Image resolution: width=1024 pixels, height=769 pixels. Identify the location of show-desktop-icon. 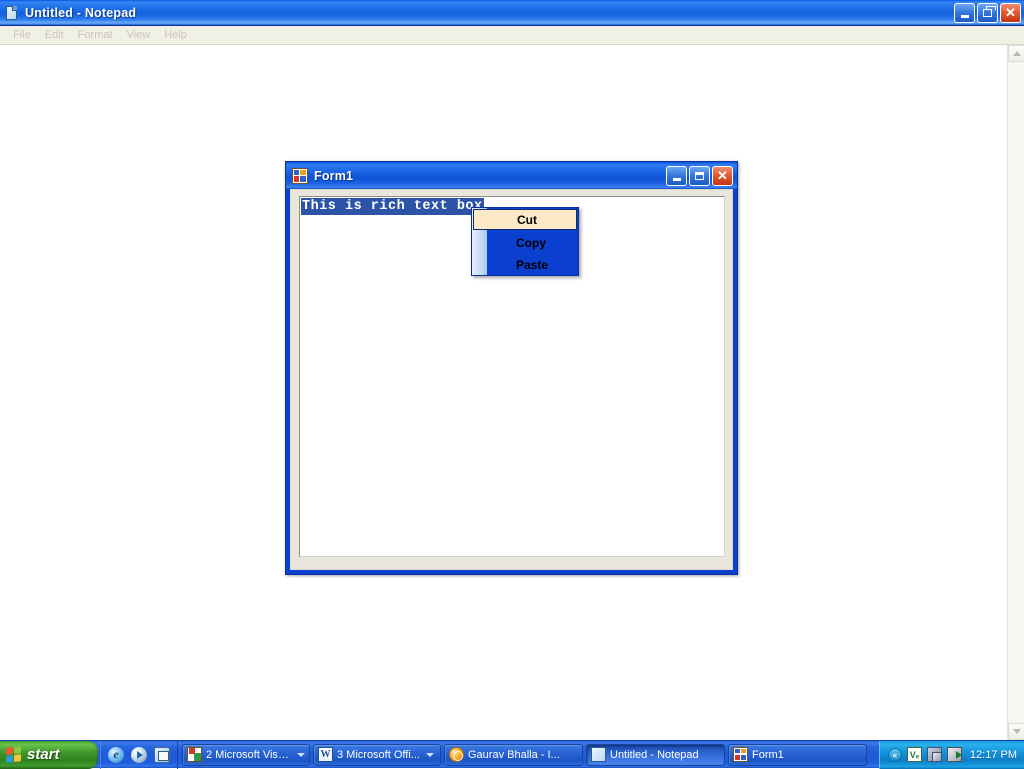
(162, 754).